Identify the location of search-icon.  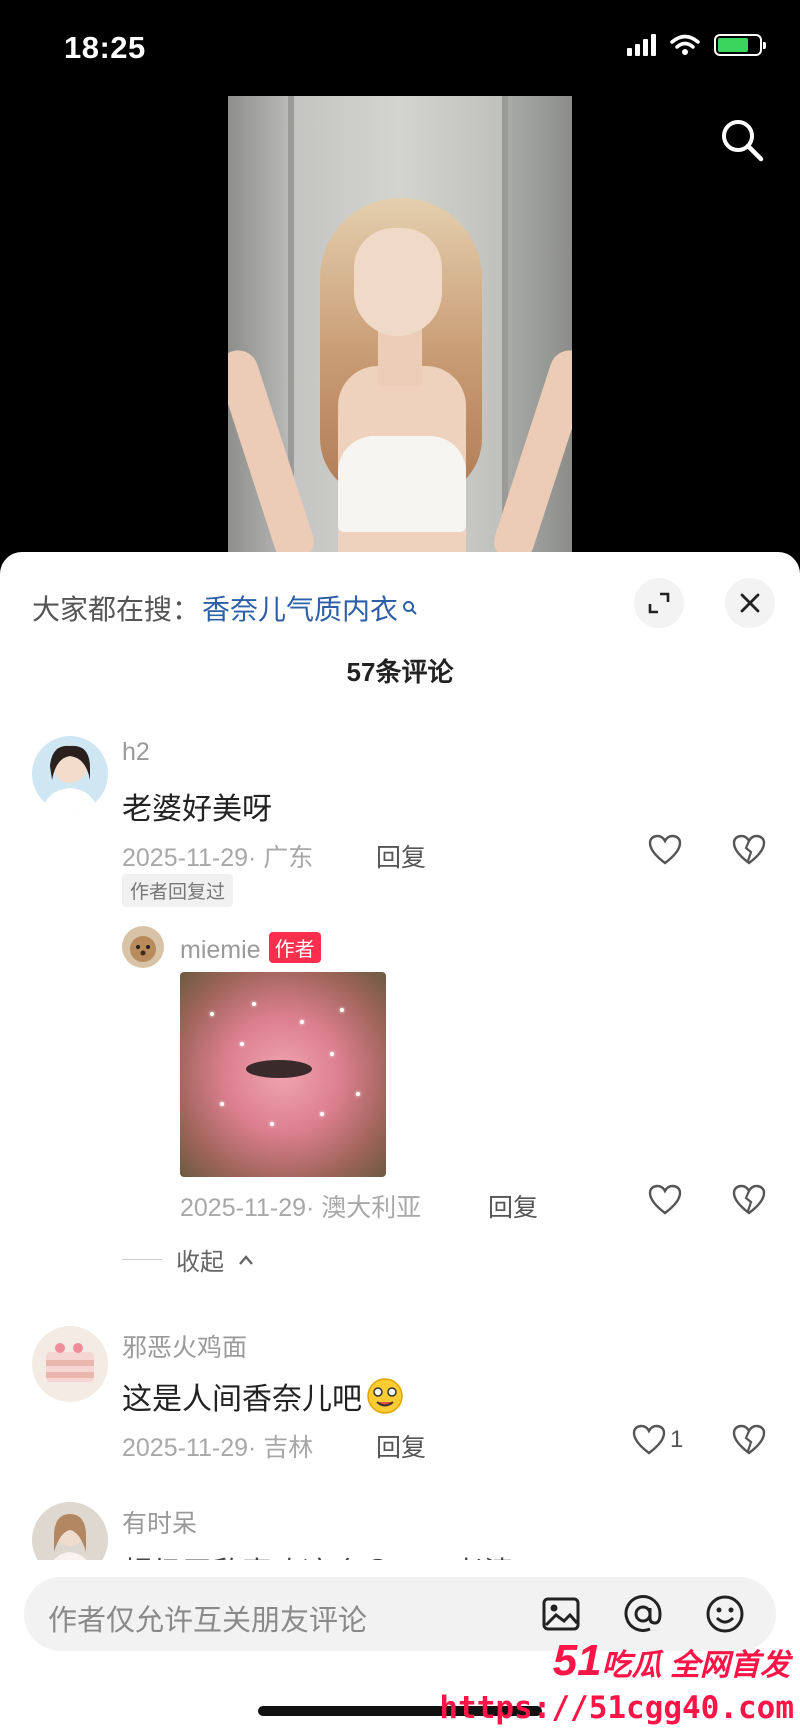
(742, 140).